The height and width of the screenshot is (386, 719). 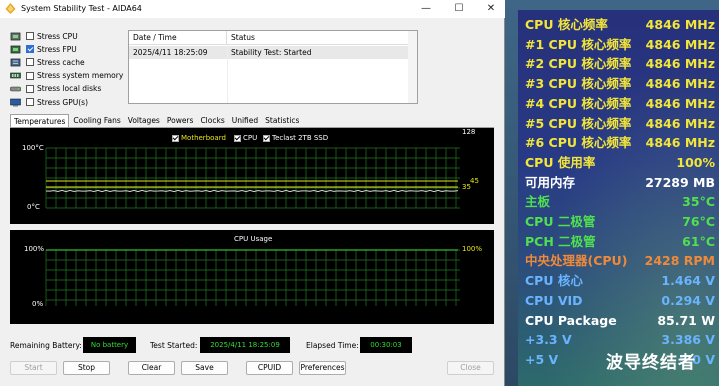 I want to click on watermark-text: 波导终结者, so click(x=651, y=363).